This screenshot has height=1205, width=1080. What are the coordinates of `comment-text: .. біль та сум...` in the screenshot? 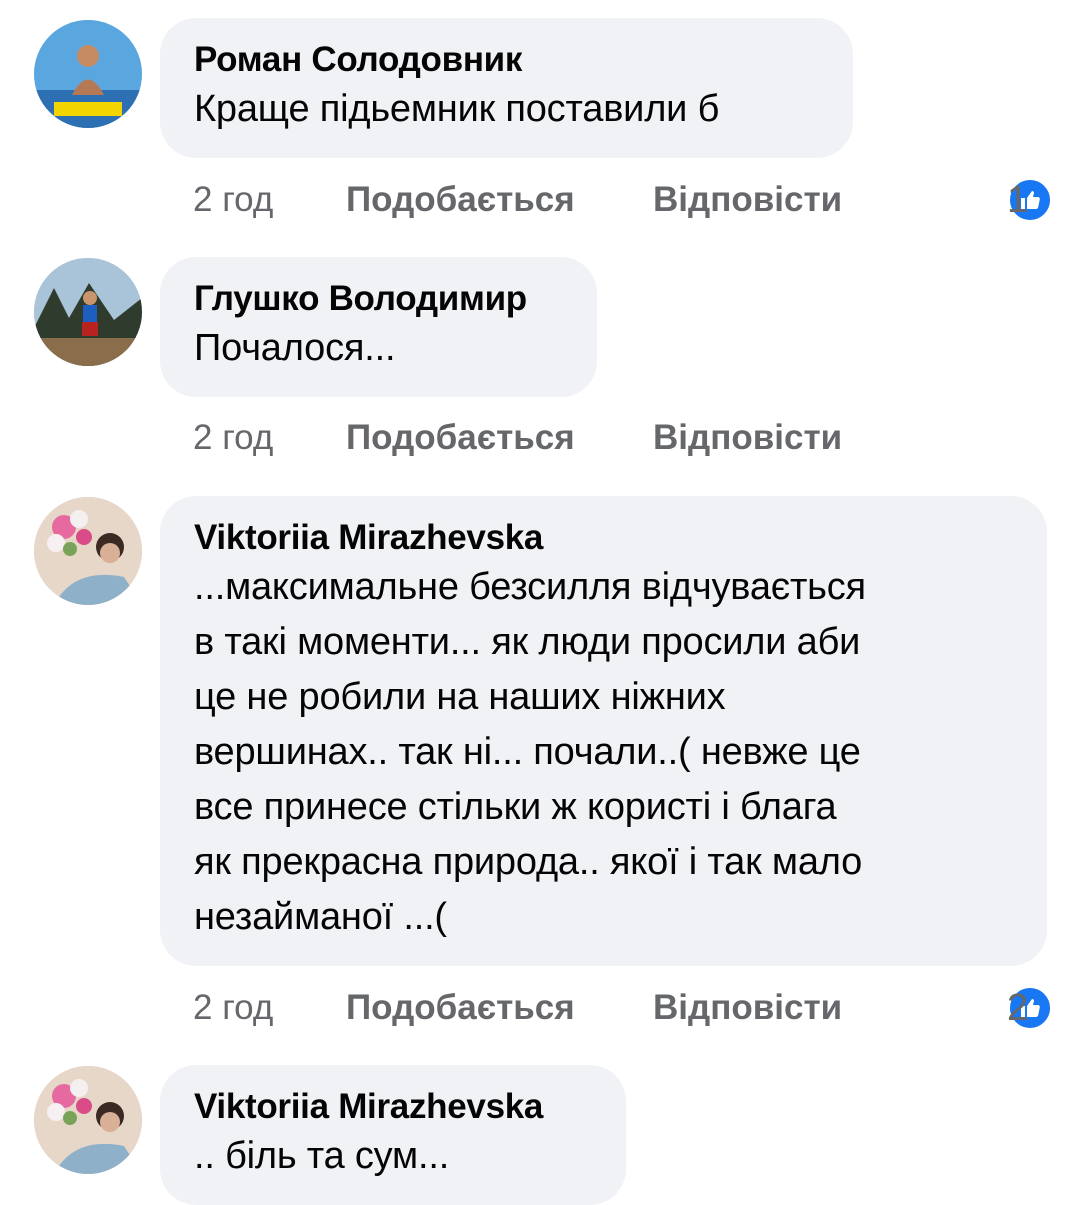 It's located at (322, 1156).